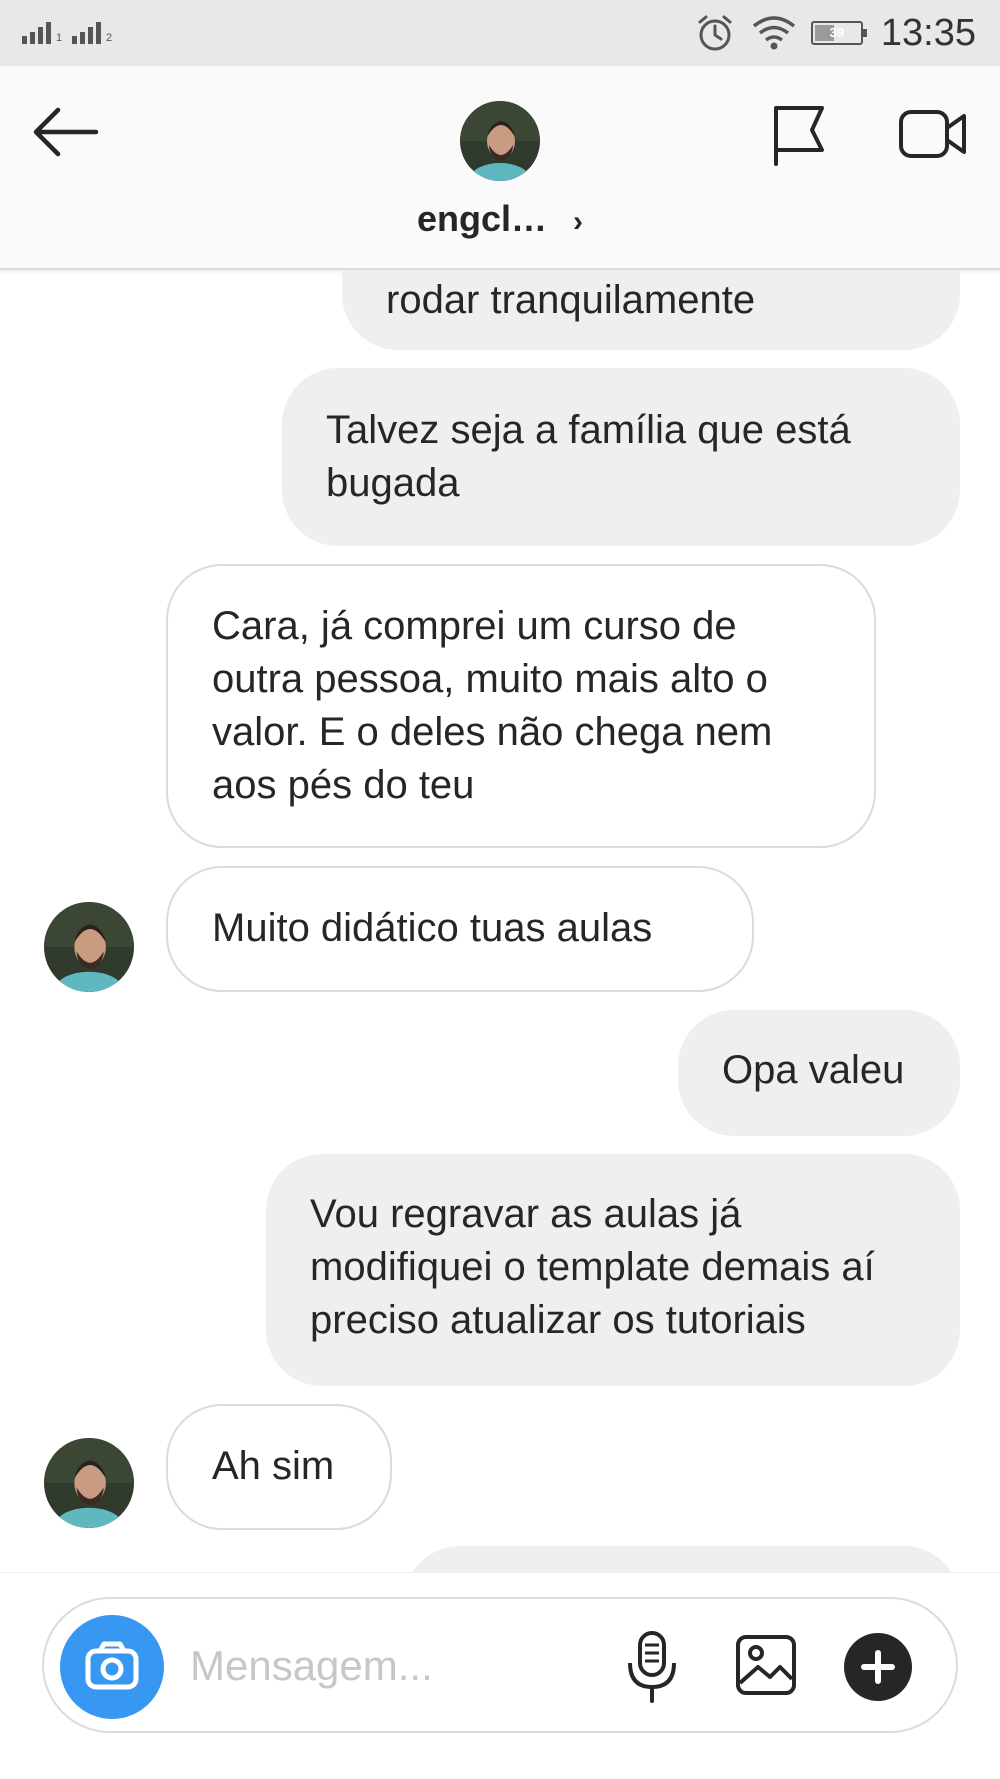  I want to click on message-composer, so click(500, 1665).